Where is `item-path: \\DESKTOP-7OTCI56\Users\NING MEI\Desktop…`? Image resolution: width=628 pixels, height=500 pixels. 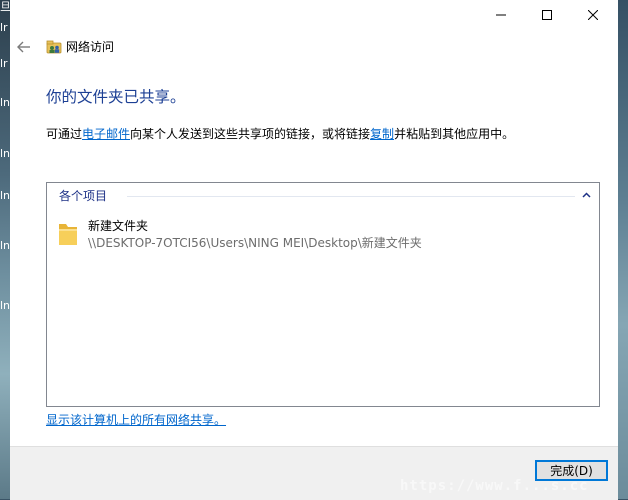 item-path: \\DESKTOP-7OTCI56\Users\NING MEI\Desktop… is located at coordinates (255, 243).